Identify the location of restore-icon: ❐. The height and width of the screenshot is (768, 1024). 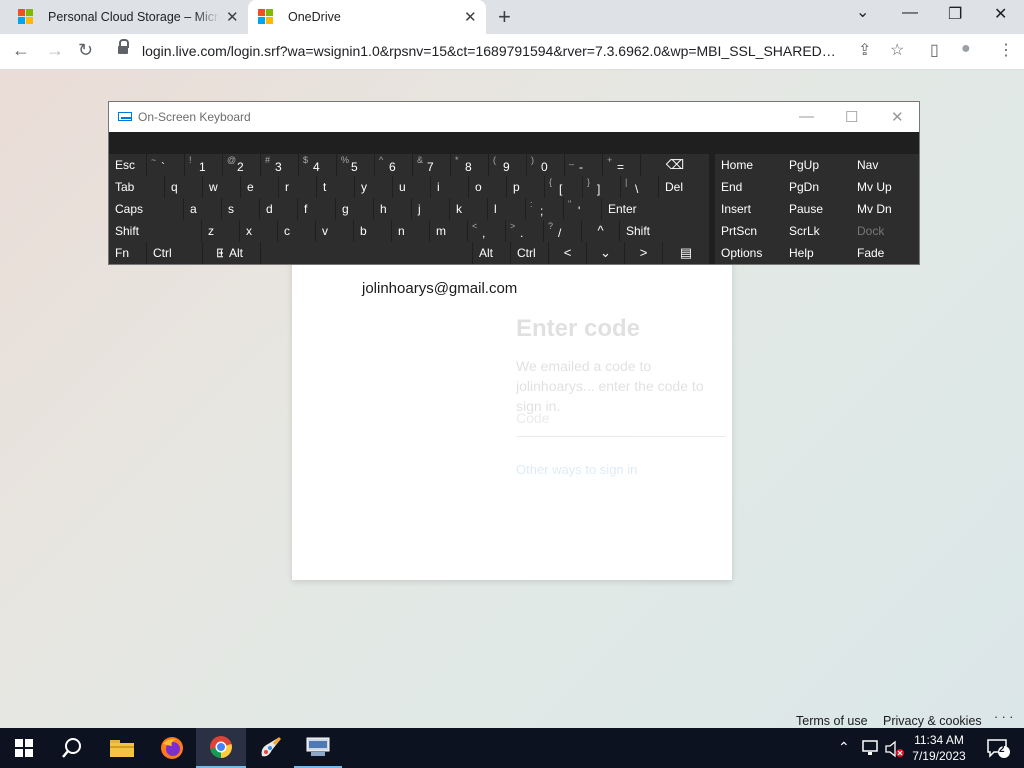
(955, 14).